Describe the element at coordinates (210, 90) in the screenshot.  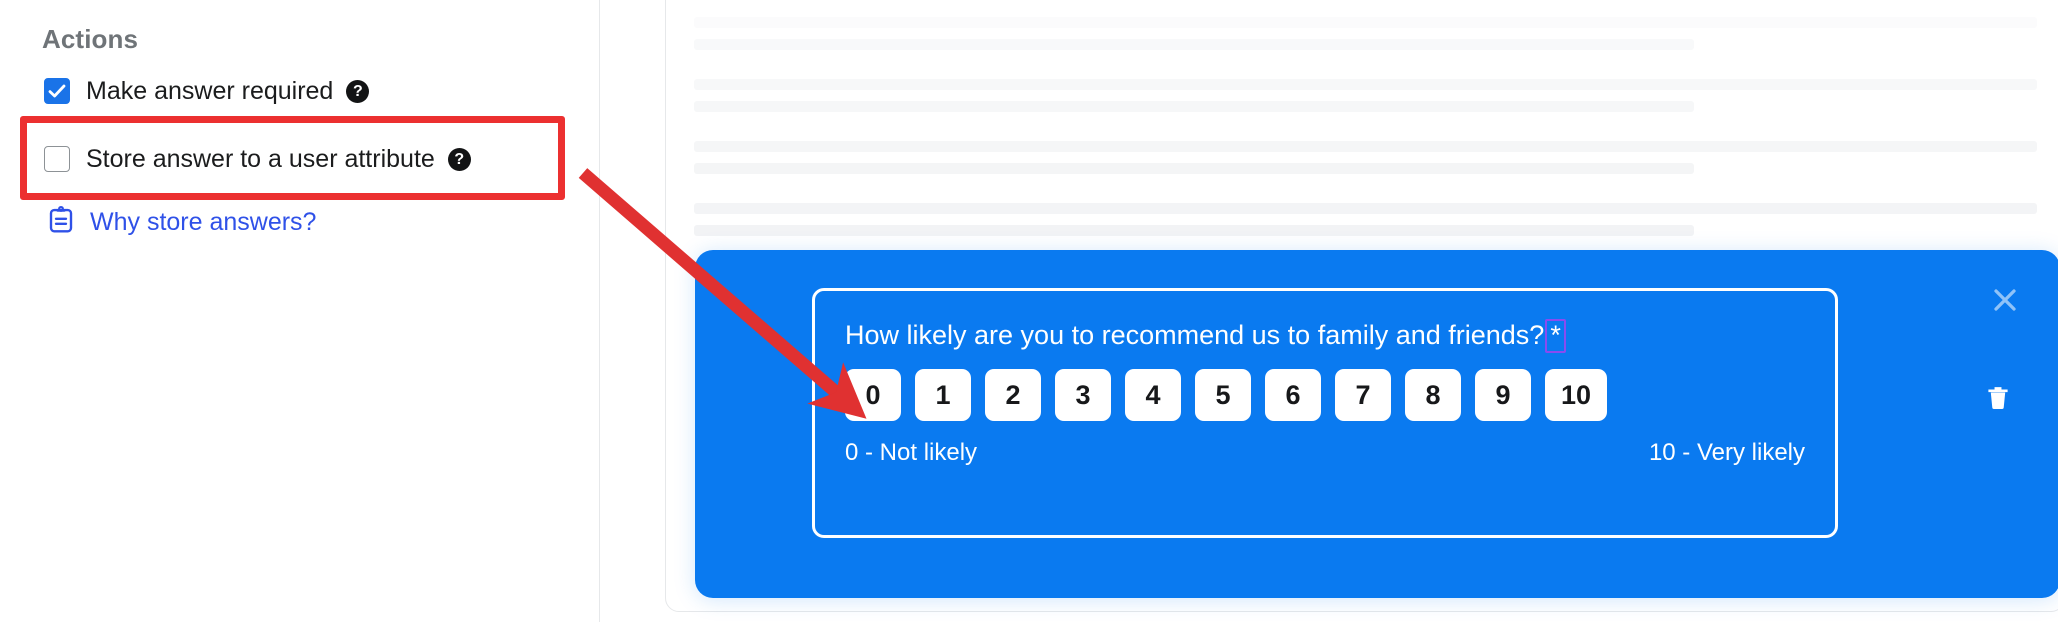
I see `checkbox-label-make-answer-required: Make answer required` at that location.